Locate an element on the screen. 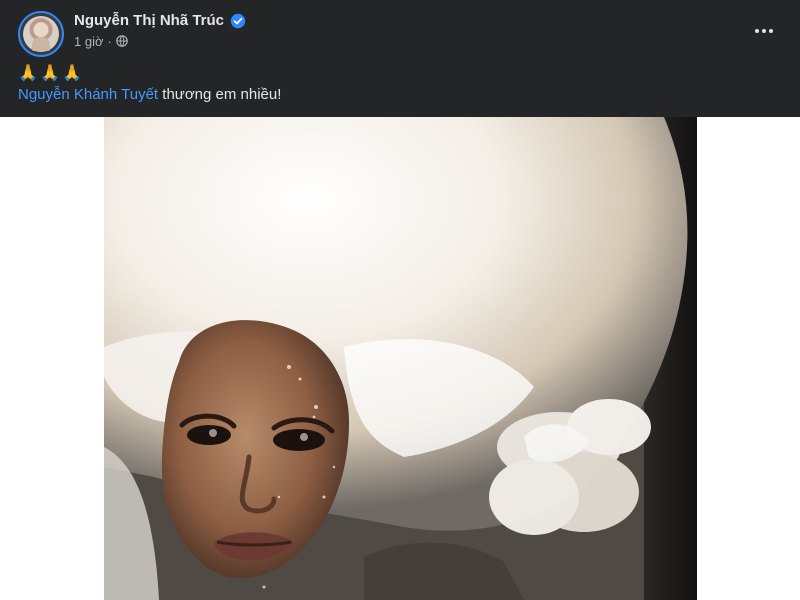 The height and width of the screenshot is (600, 800). author-name: Nguyễn Thị Nhã Trúc is located at coordinates (149, 21).